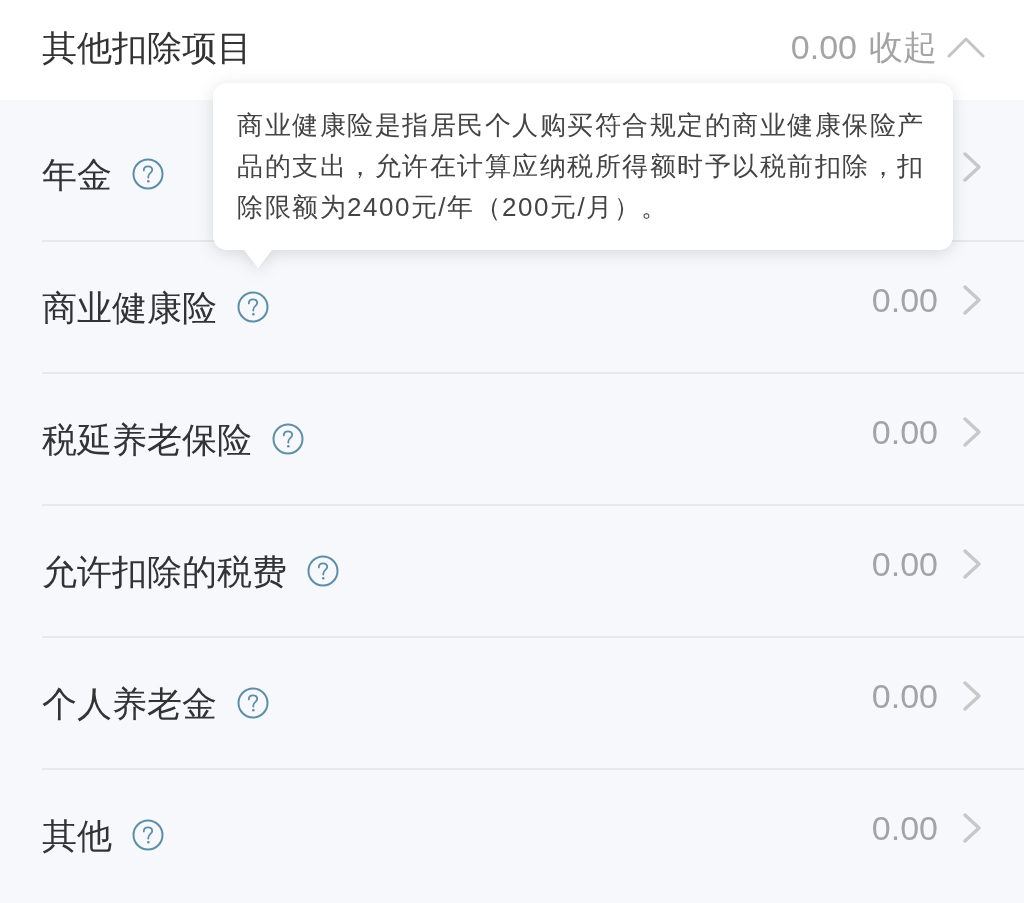  Describe the element at coordinates (966, 47) in the screenshot. I see `chevron-up-icon` at that location.